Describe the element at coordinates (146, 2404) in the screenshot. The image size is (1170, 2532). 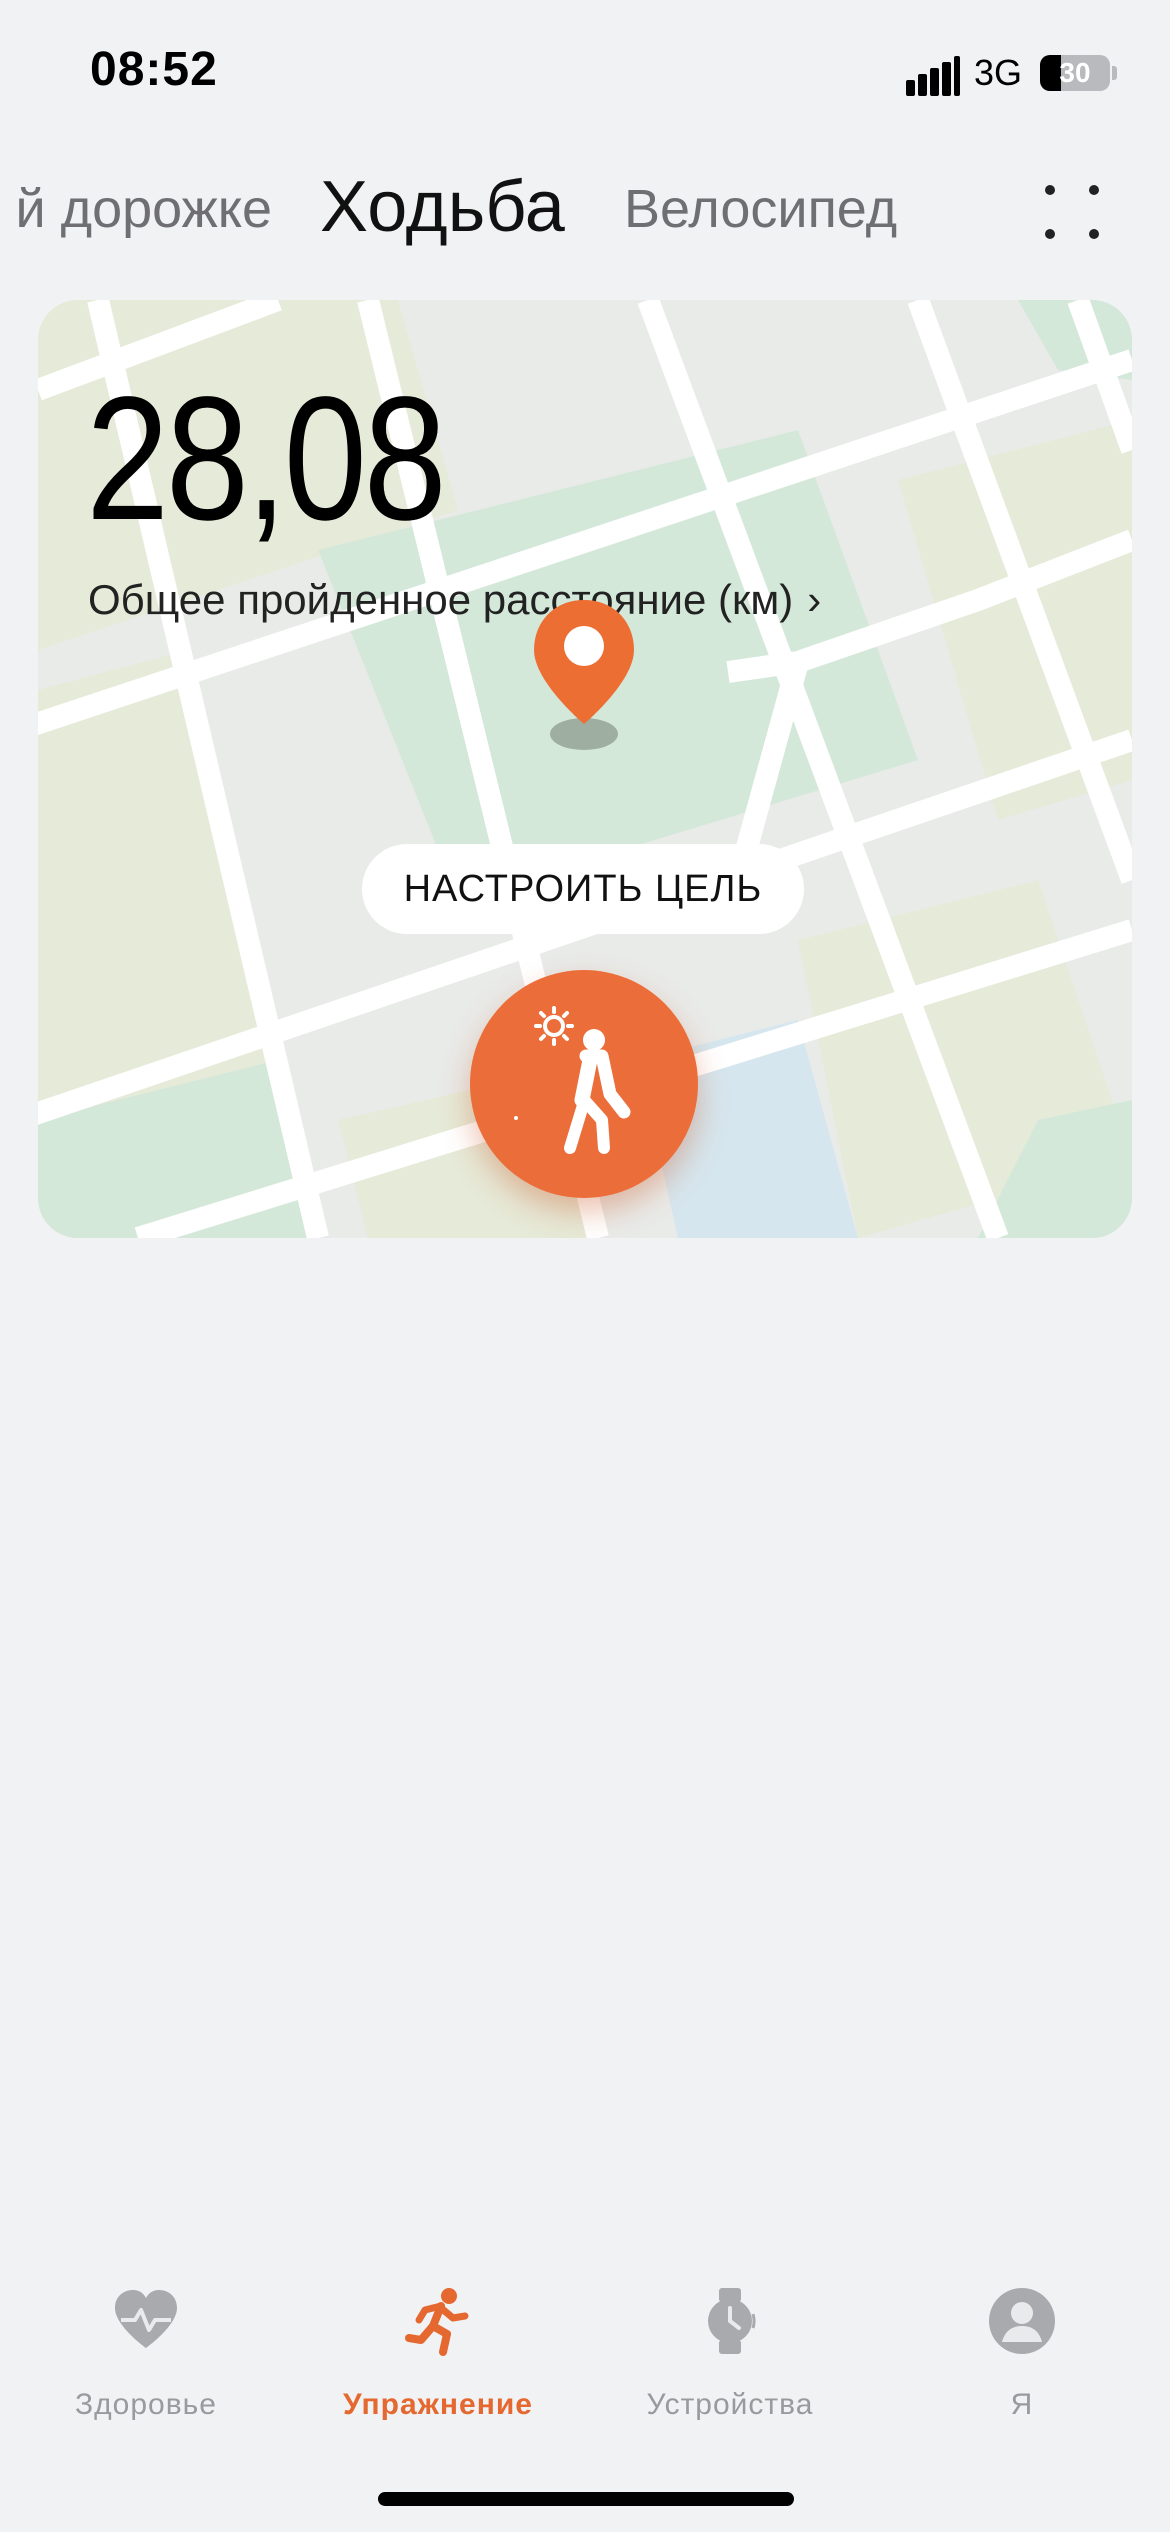
I see `nav-label-health: Здоровье` at that location.